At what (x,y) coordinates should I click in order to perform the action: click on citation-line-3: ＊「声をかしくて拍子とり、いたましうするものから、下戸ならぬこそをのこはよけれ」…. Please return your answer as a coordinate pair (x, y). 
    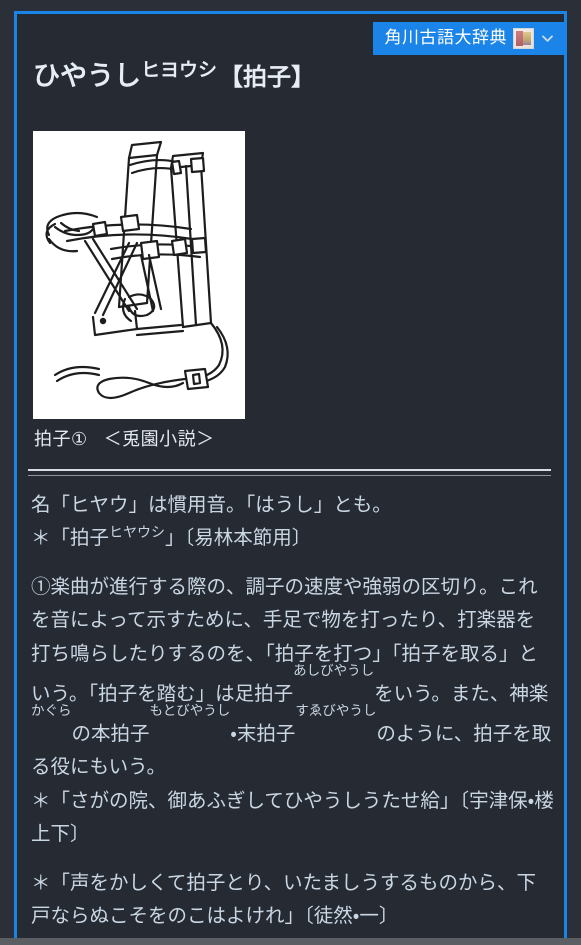
    Looking at the image, I should click on (284, 899).